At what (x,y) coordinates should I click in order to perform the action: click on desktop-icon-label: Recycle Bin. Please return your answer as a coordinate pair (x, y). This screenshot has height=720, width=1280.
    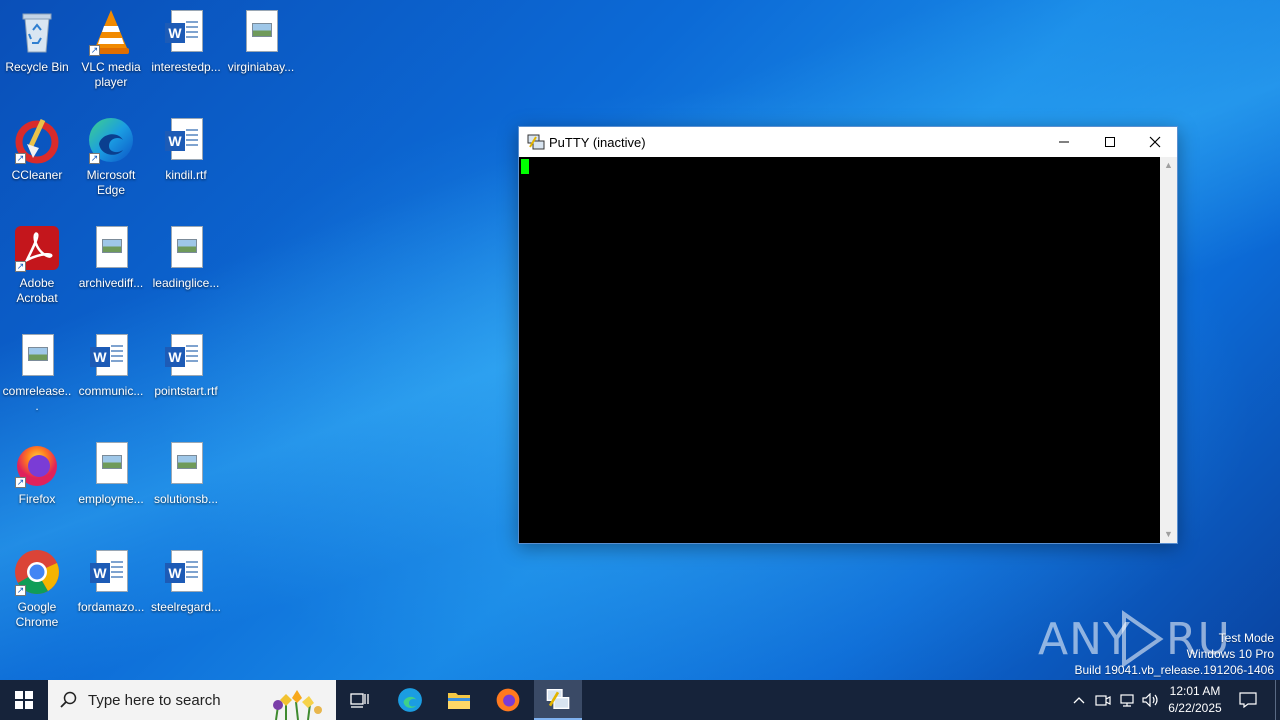
    Looking at the image, I should click on (37, 67).